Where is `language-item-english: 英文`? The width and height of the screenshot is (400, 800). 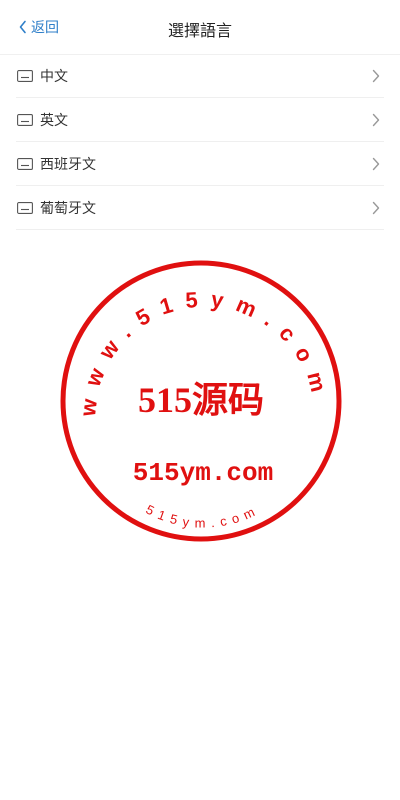 language-item-english: 英文 is located at coordinates (200, 120).